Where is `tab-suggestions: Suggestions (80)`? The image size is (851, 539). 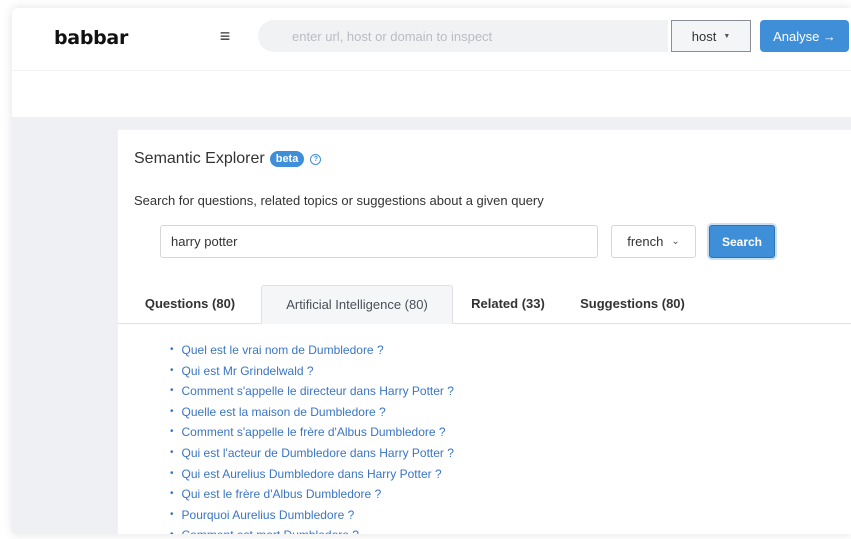 tab-suggestions: Suggestions (80) is located at coordinates (632, 304).